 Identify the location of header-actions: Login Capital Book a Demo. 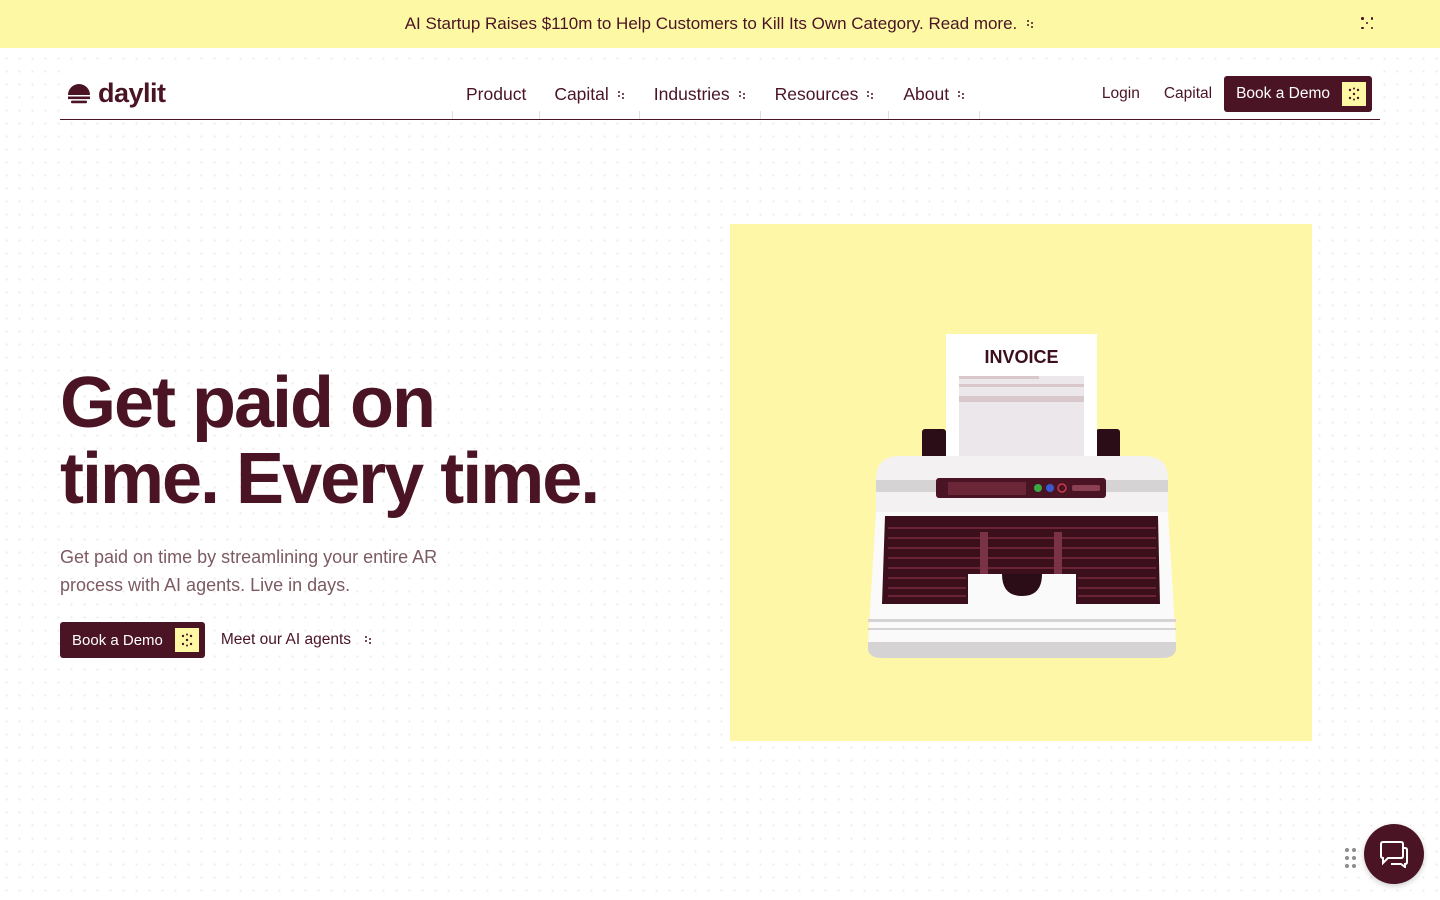
(1237, 94).